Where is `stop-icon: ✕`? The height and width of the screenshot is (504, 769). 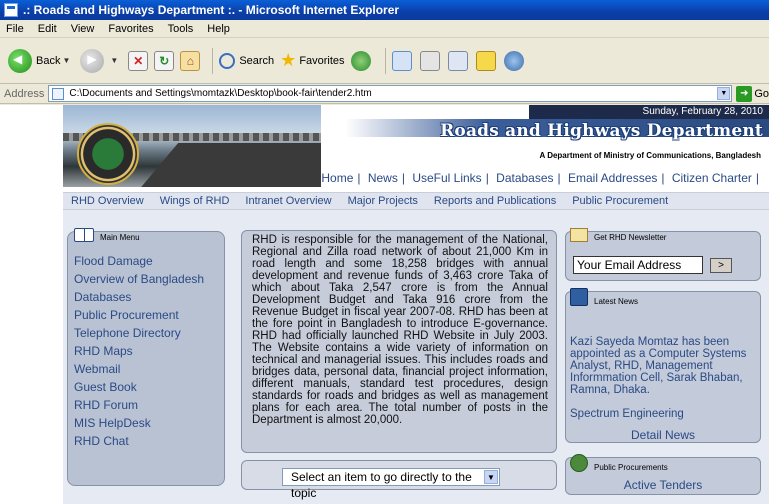 stop-icon: ✕ is located at coordinates (138, 60).